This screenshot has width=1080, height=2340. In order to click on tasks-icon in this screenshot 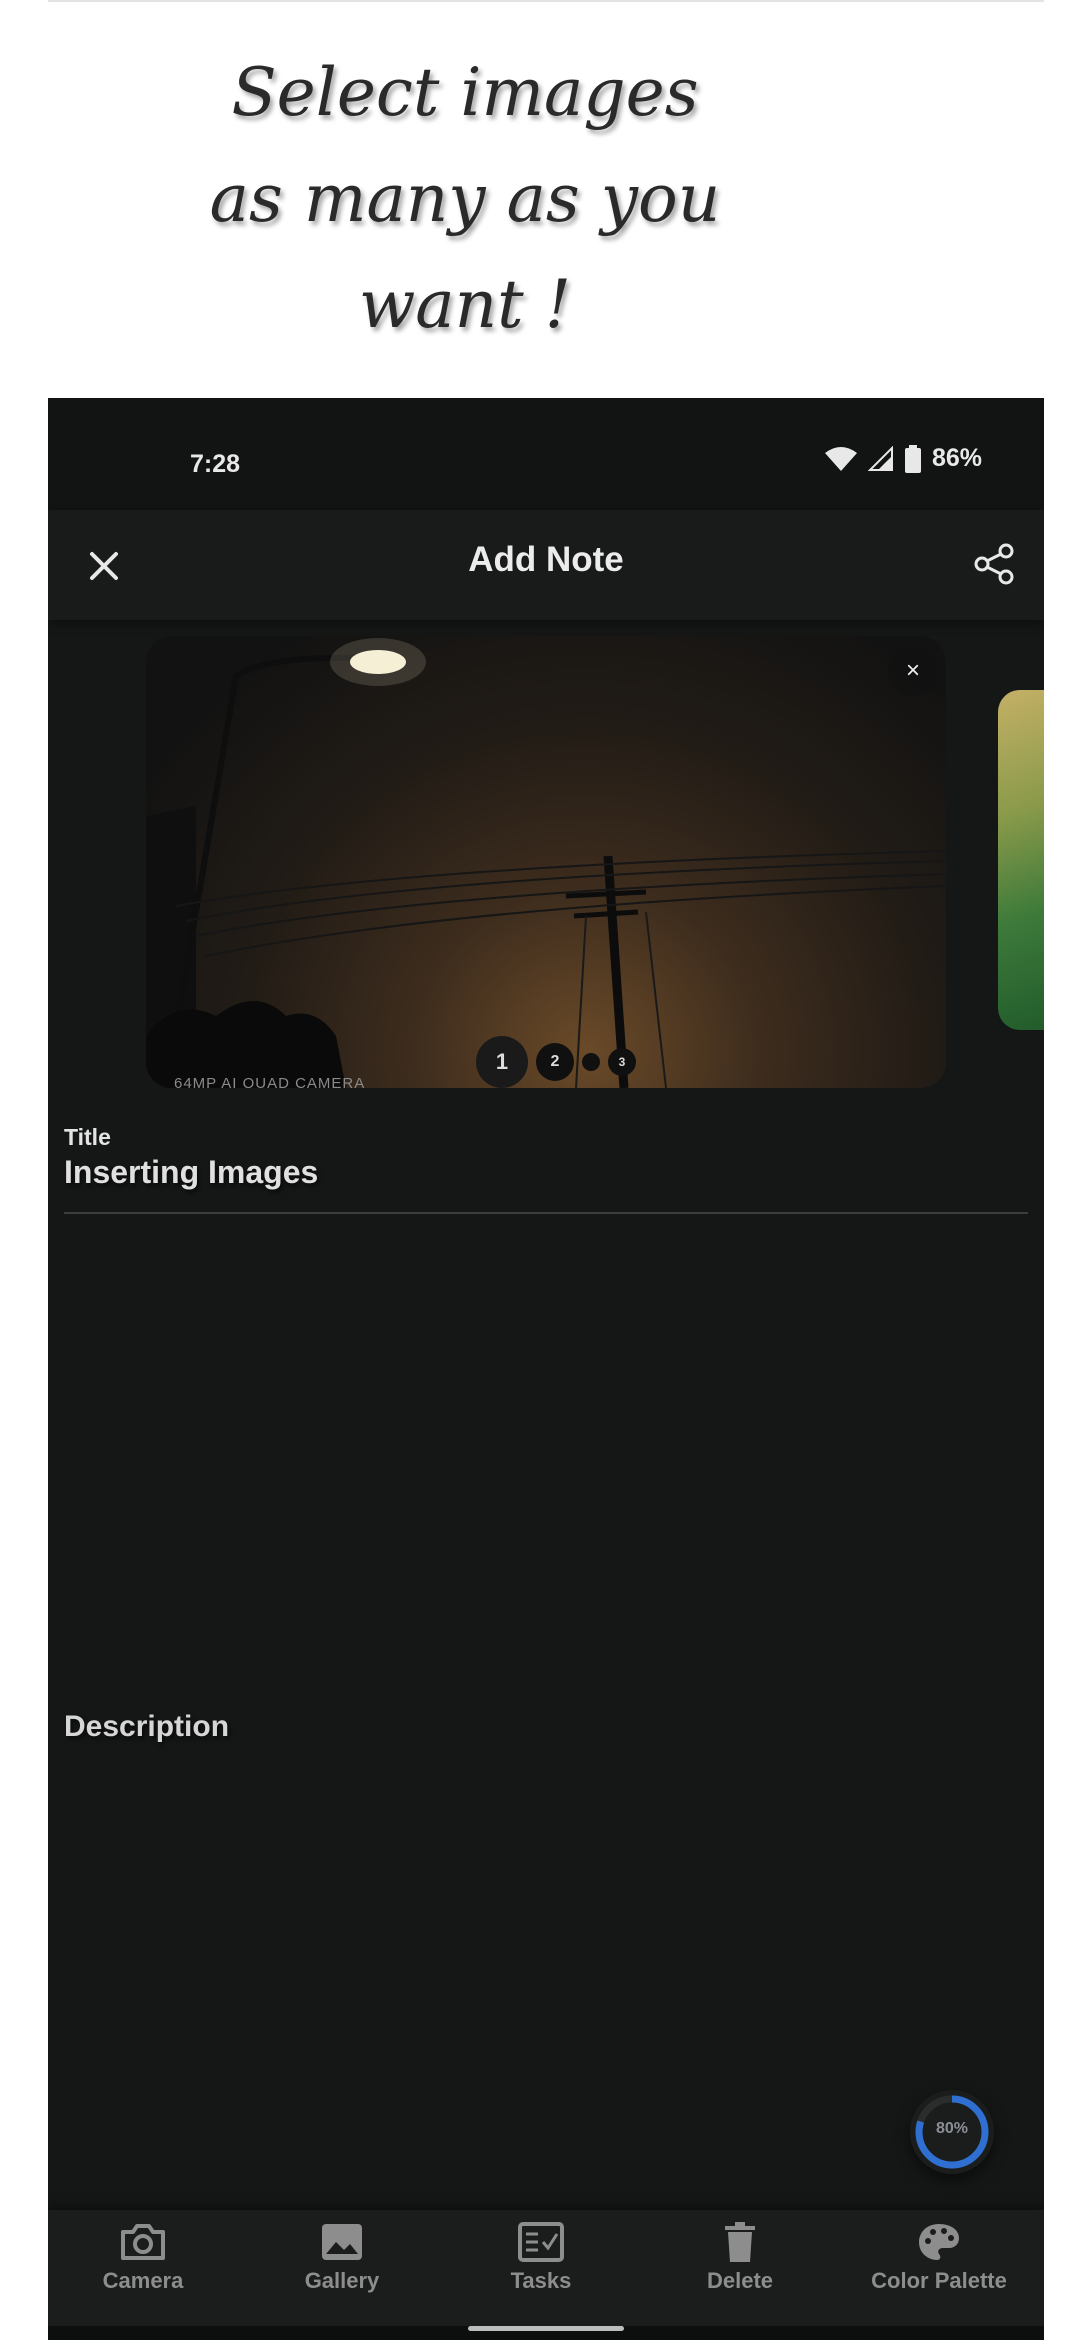, I will do `click(541, 2242)`.